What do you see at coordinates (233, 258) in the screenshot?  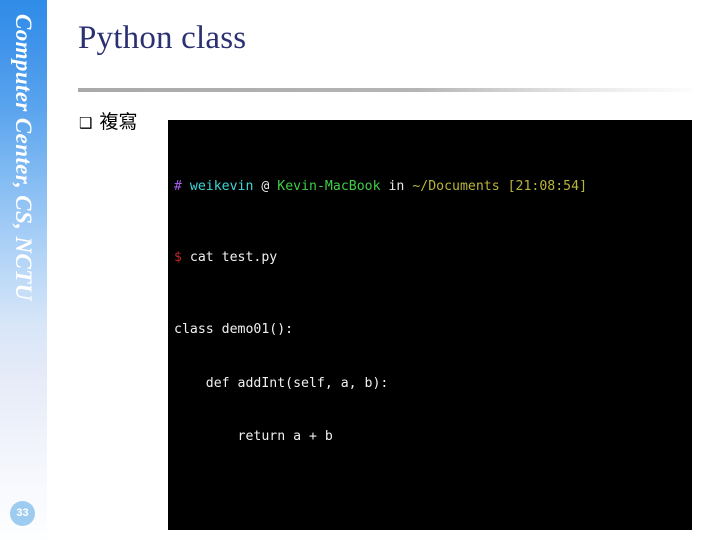 I see `command-text: cat test.py` at bounding box center [233, 258].